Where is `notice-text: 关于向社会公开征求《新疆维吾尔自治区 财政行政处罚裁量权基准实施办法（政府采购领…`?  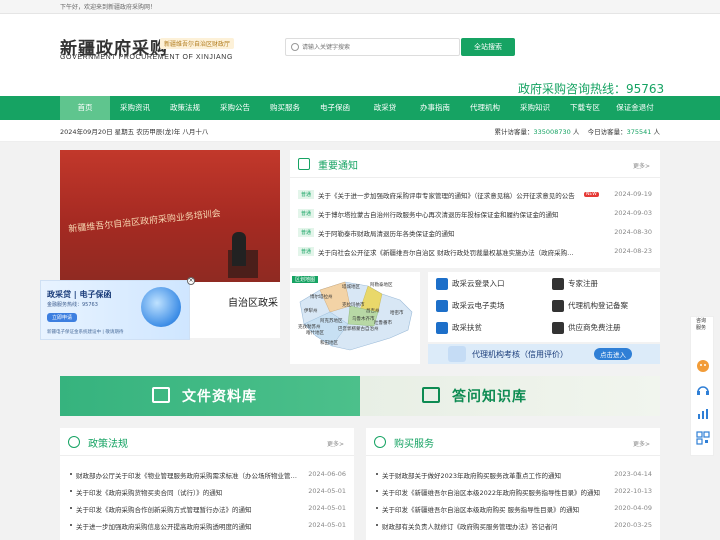
notice-text: 关于向社会公开征求《新疆维吾尔自治区 财政行政处罚裁量权基准实施办法（政府采购领… is located at coordinates (448, 252).